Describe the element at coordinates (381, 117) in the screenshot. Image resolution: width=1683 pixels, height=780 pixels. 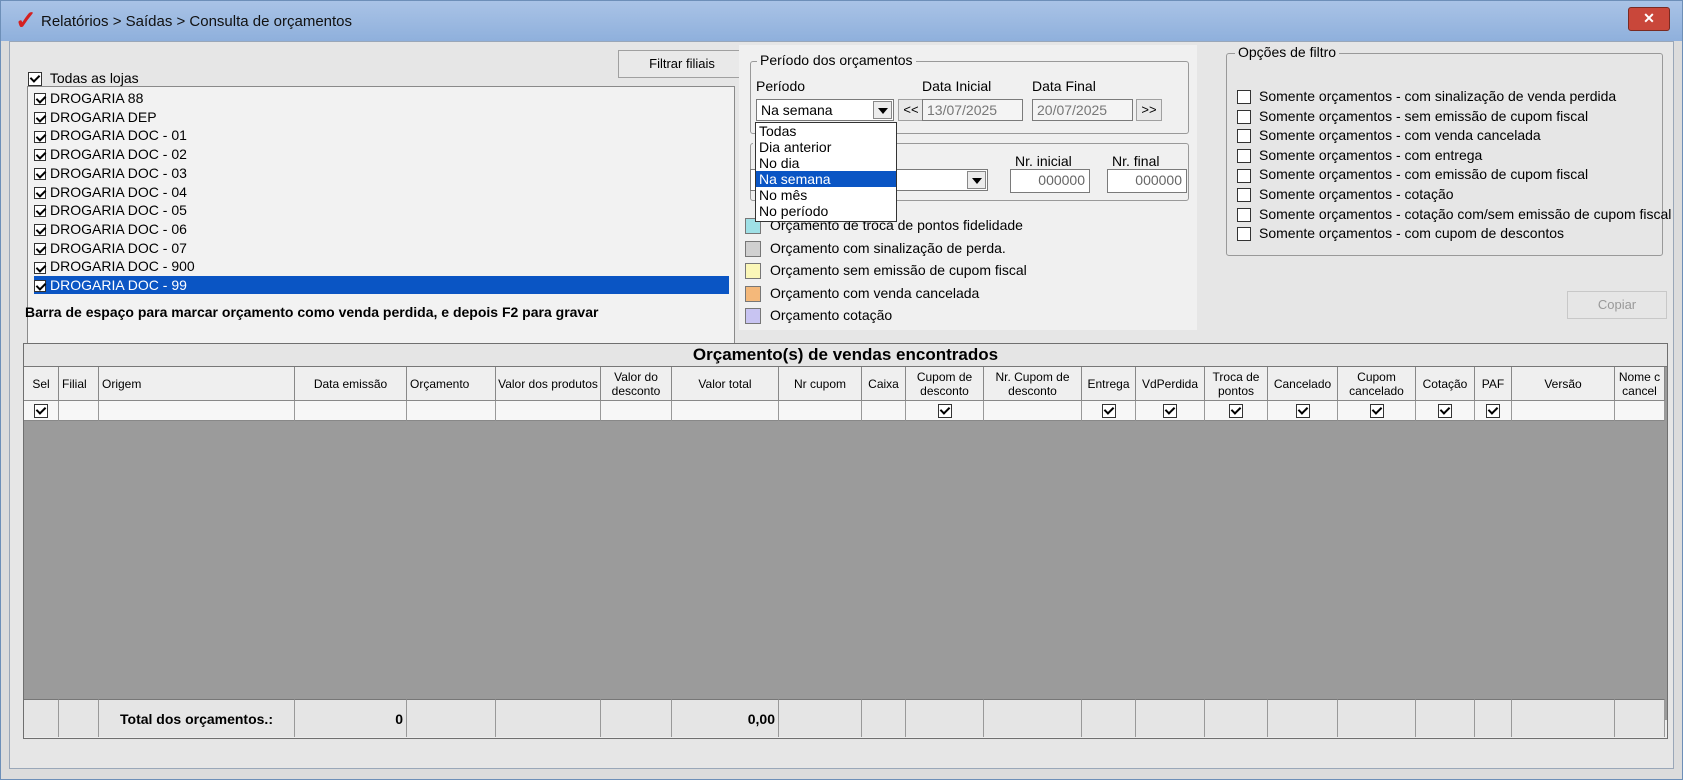
I see `store-item: DROGARIA DEP` at that location.